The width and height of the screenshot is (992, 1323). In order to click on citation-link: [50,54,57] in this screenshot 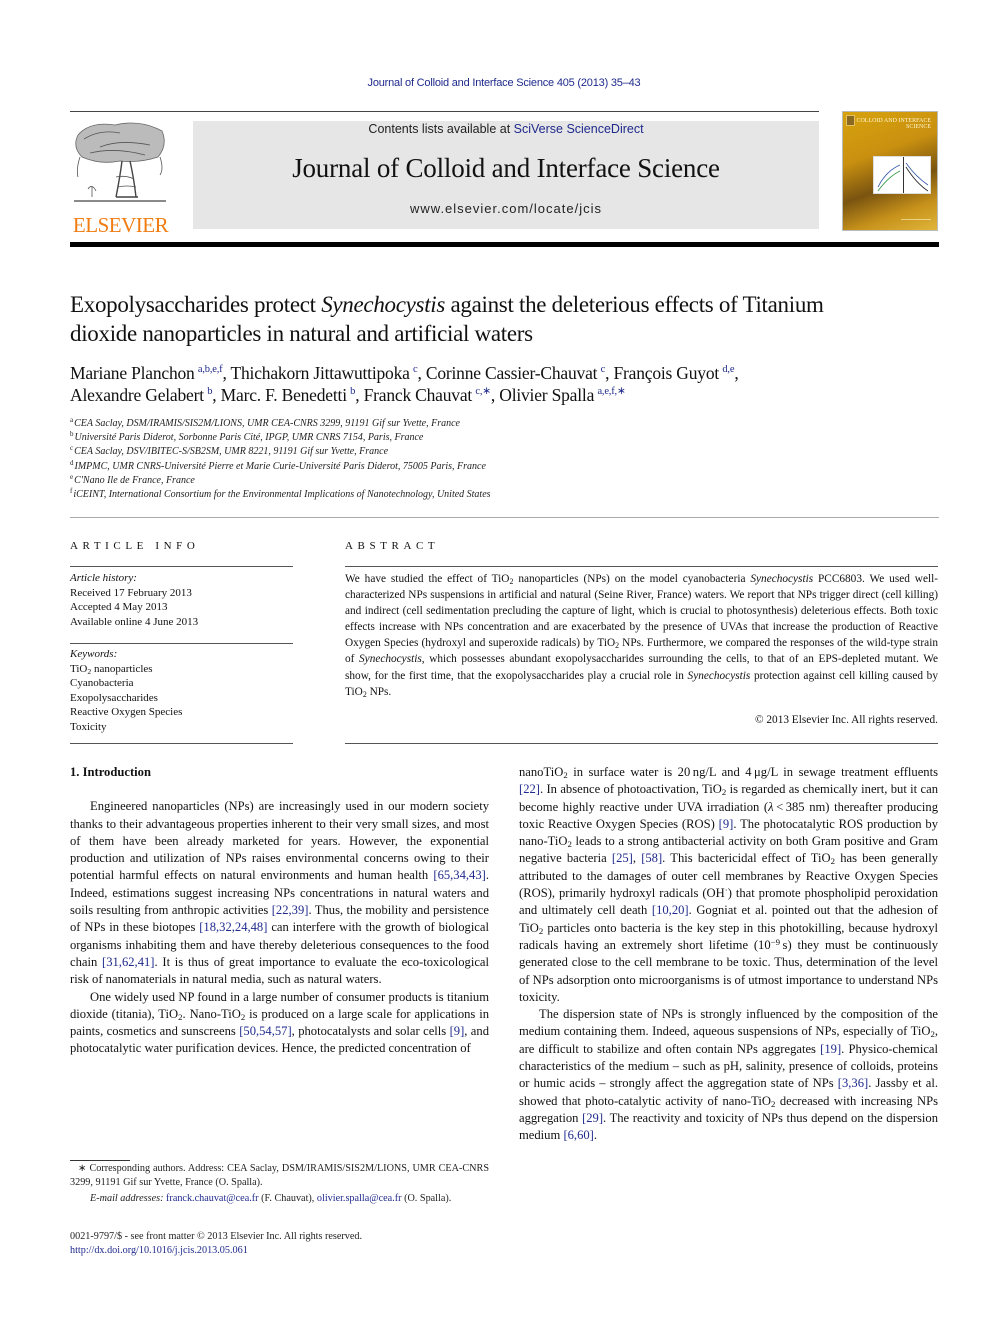, I will do `click(265, 1031)`.